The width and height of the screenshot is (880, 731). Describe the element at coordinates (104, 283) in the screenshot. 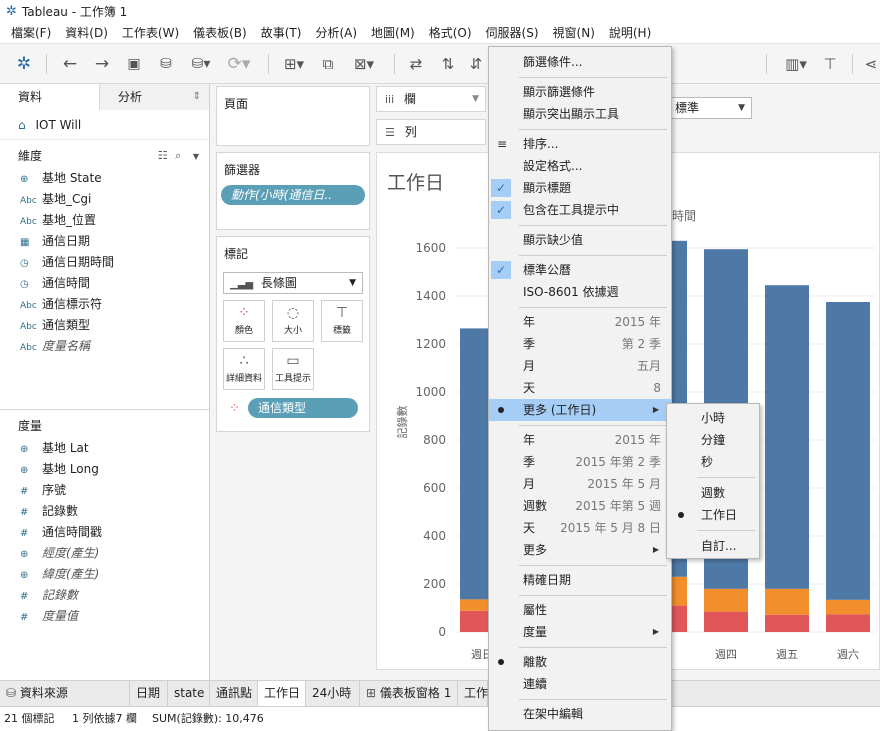

I see `dimension-field: ◷ 通信時間` at that location.